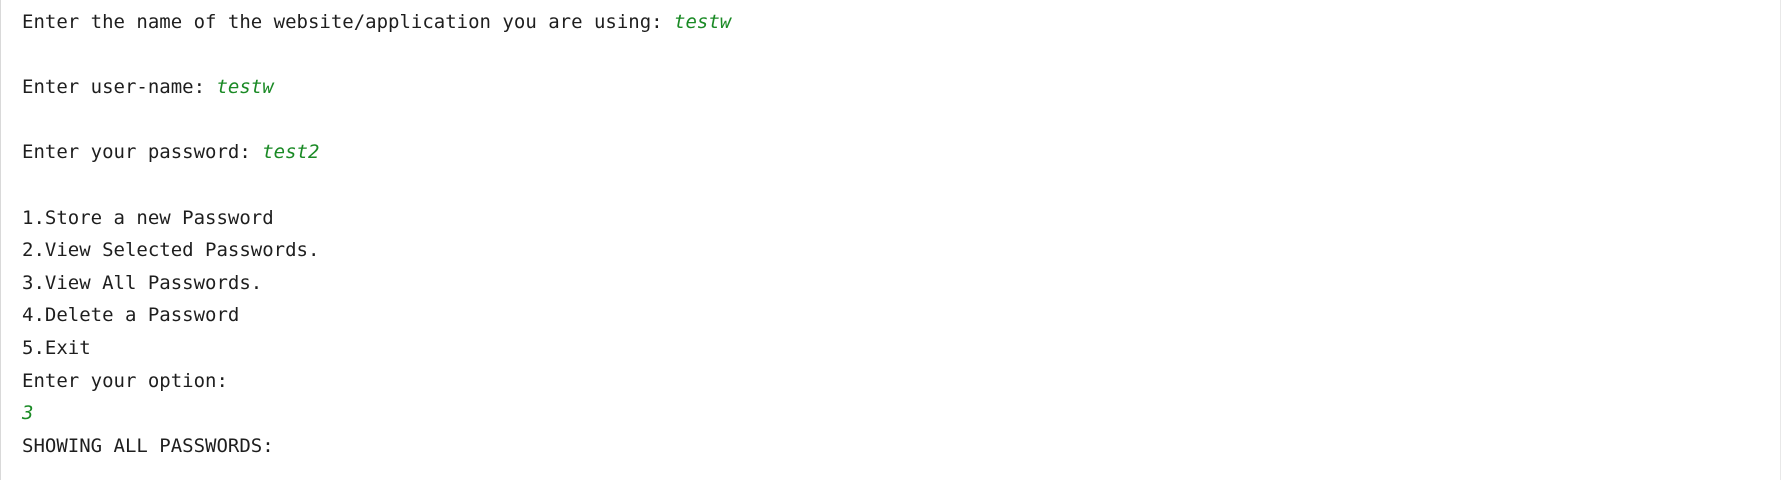 Image resolution: width=1781 pixels, height=480 pixels. Describe the element at coordinates (142, 282) in the screenshot. I see `menu-option-view-all: 3.View All Passwords.` at that location.